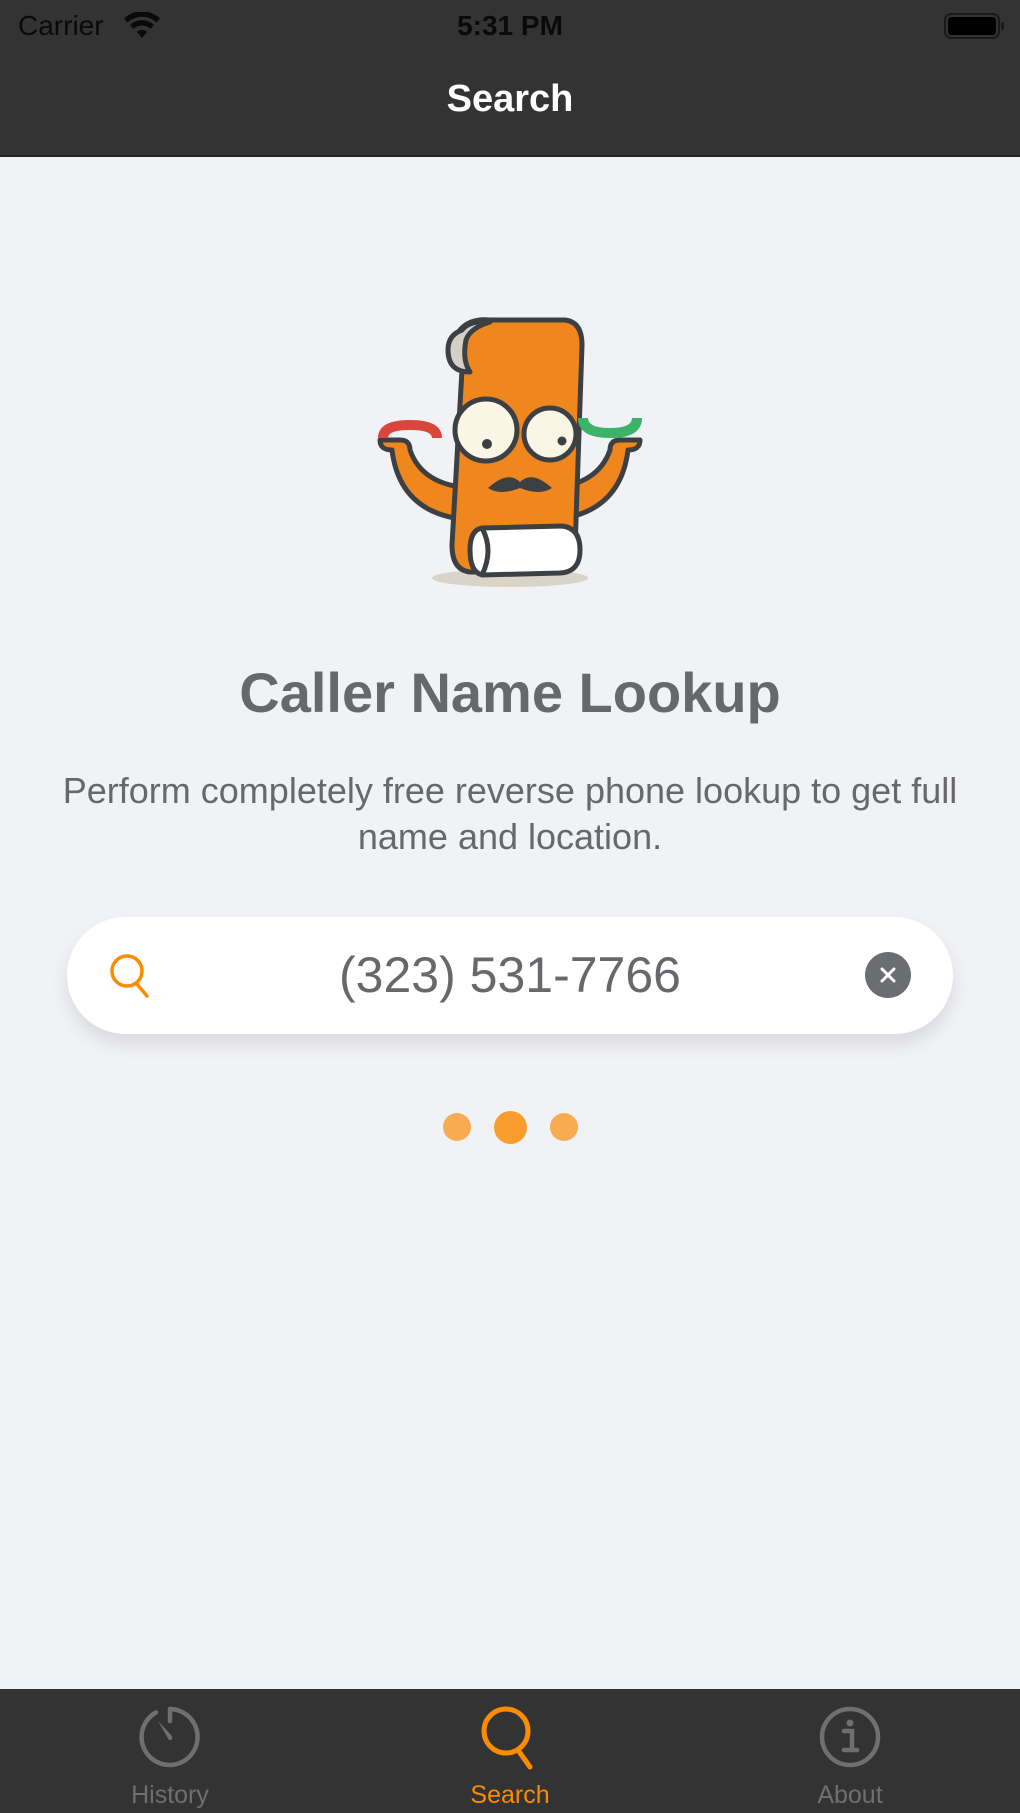  I want to click on status-bar: Carrier 5:31 PM, so click(510, 26).